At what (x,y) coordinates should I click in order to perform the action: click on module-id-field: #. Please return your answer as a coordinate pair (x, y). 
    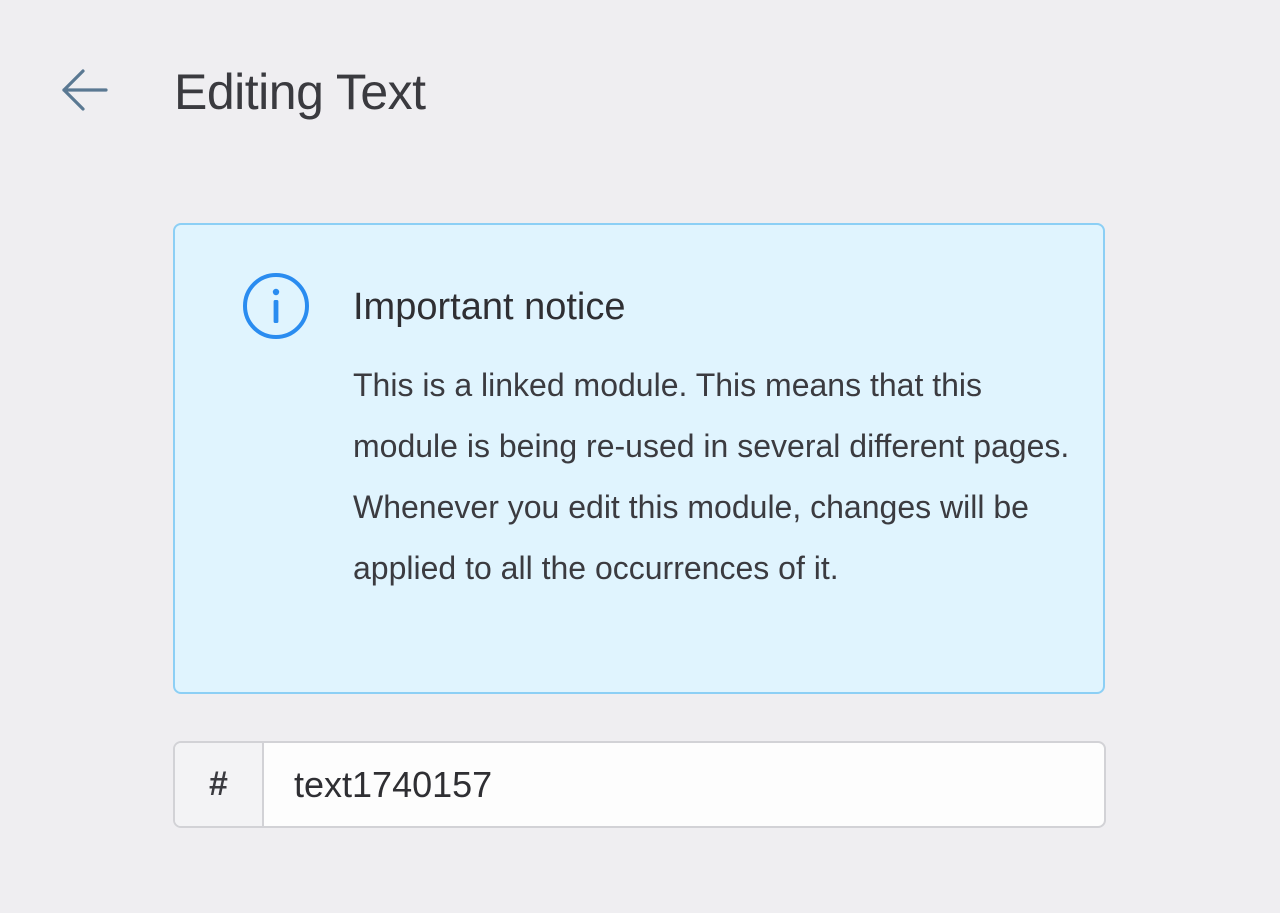
    Looking at the image, I should click on (639, 784).